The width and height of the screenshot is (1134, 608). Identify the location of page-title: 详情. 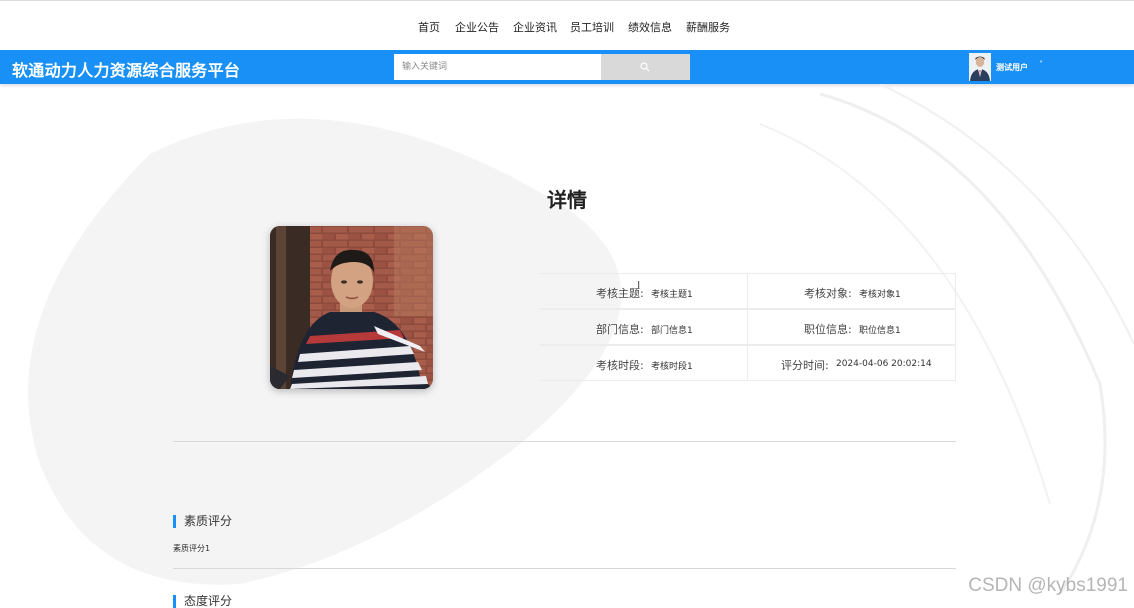
(567, 200).